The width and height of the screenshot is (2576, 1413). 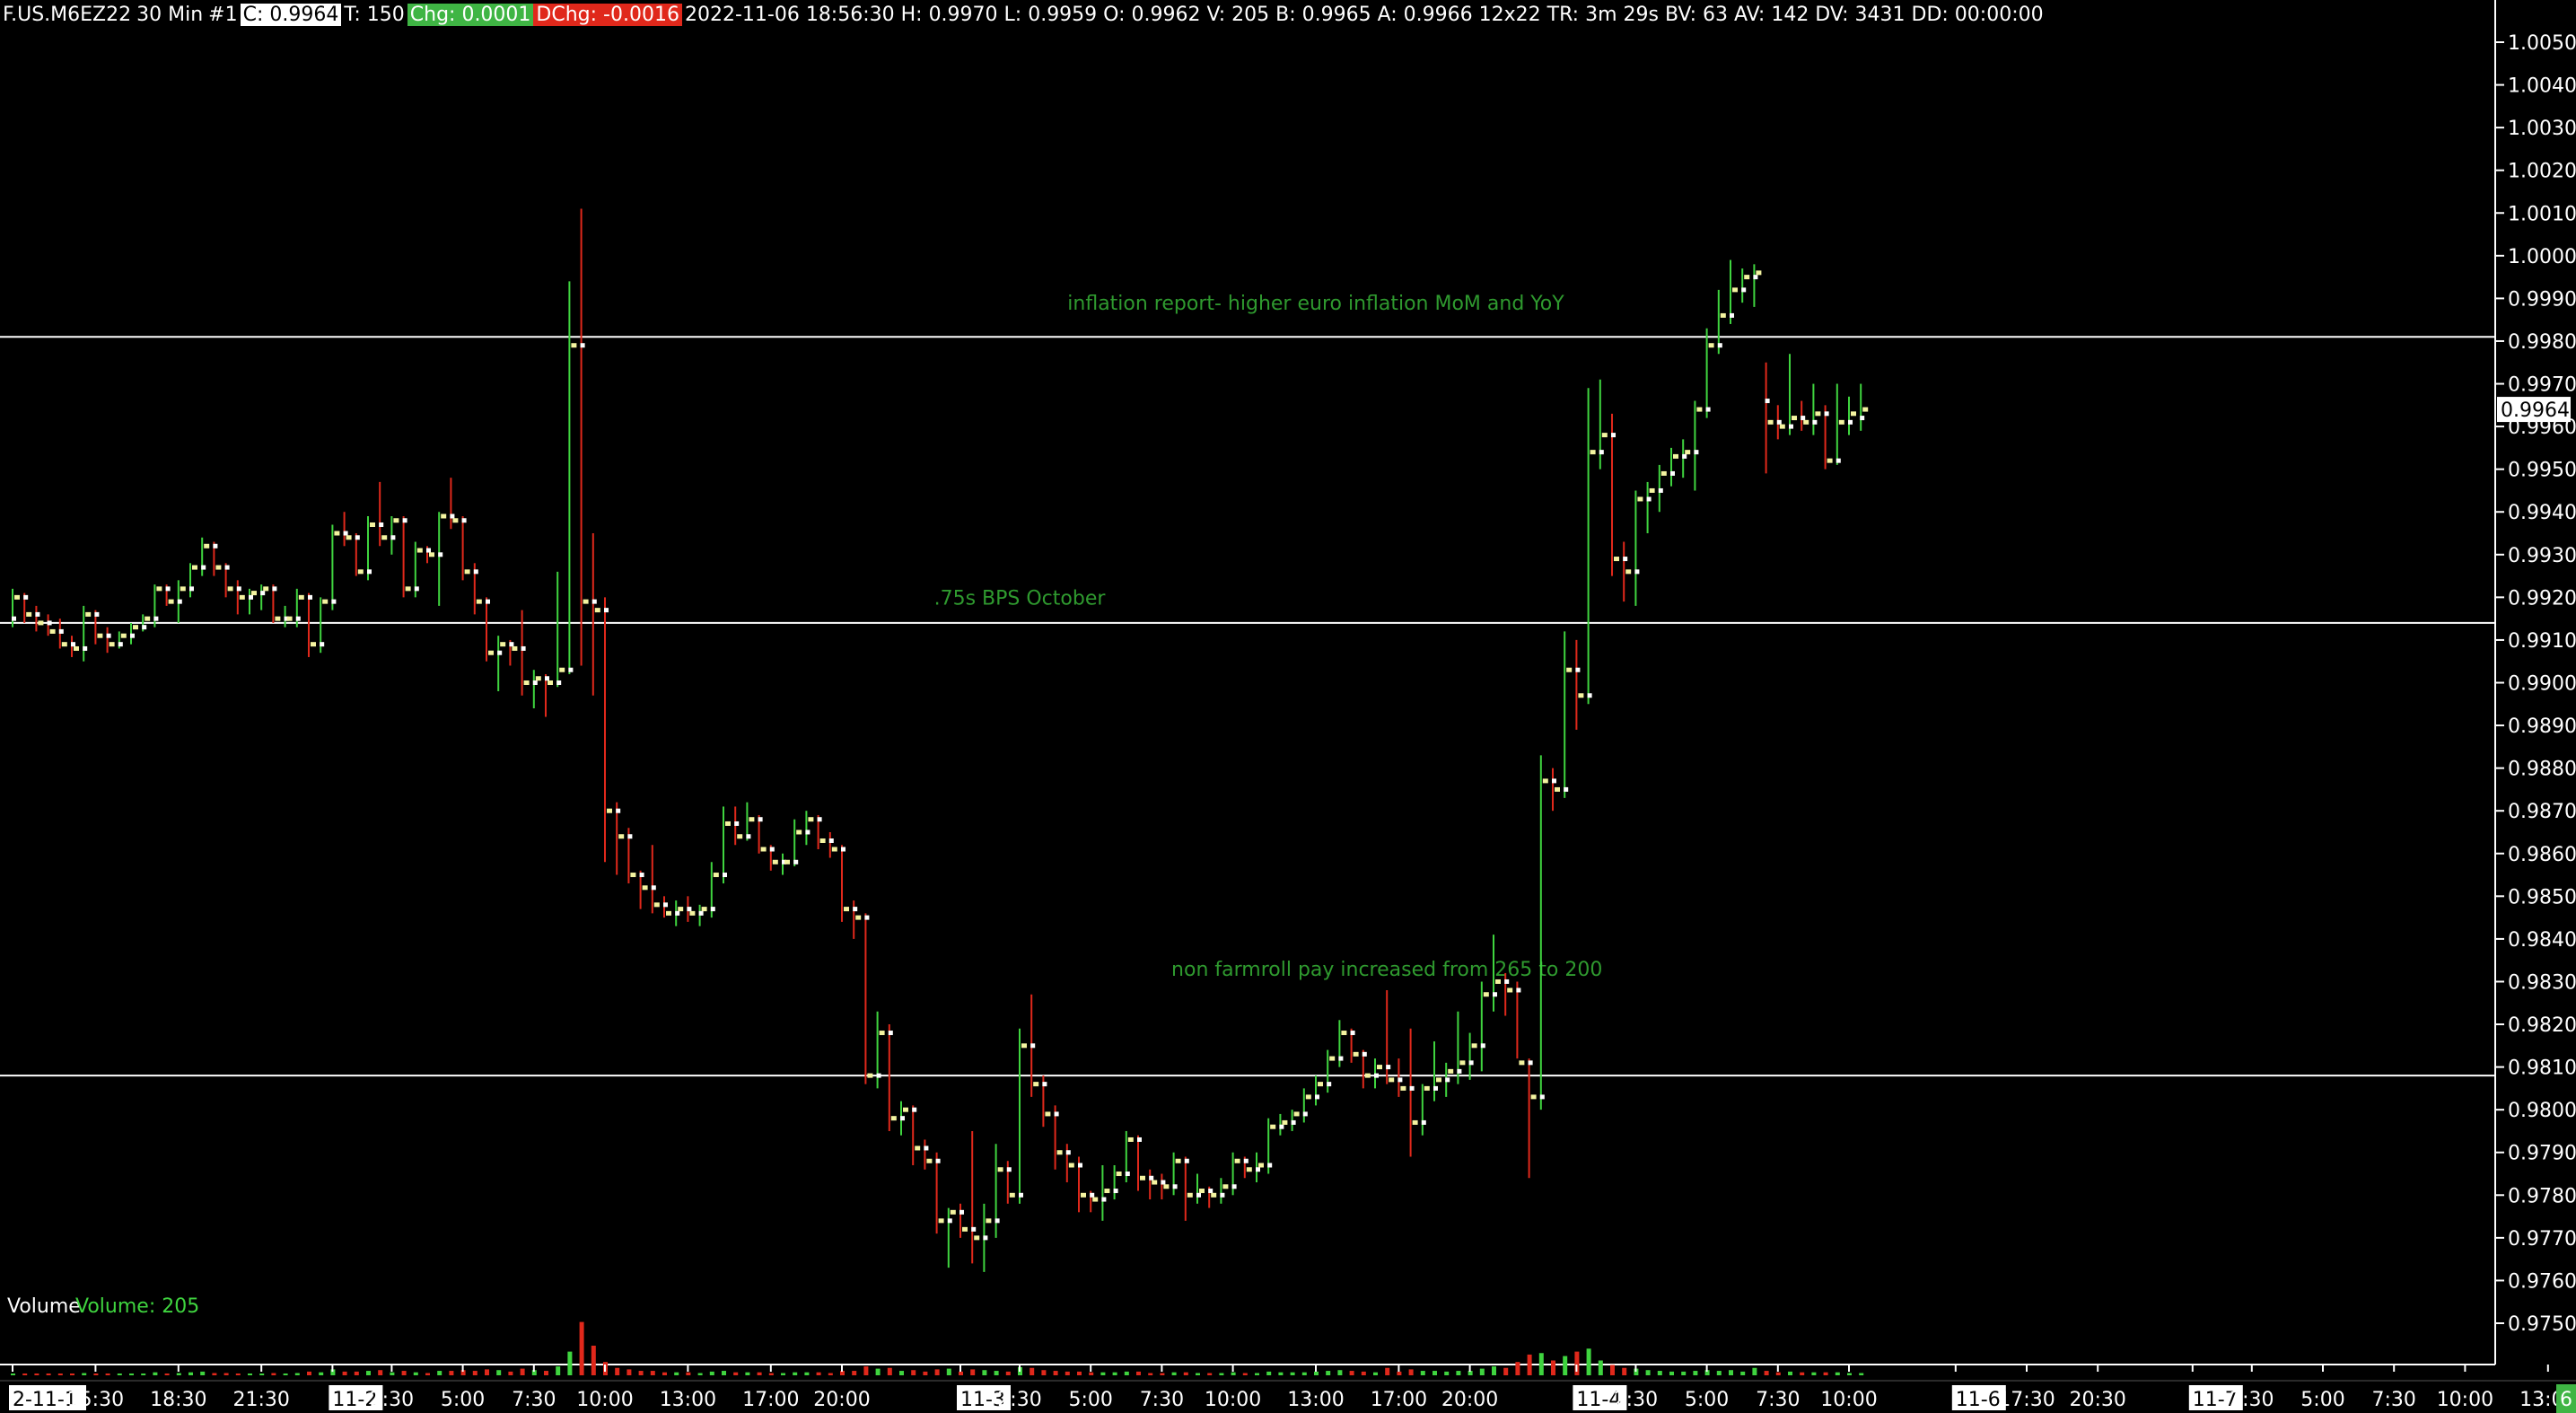 What do you see at coordinates (1020, 598) in the screenshot?
I see `chart-annotation: .75s BPS October` at bounding box center [1020, 598].